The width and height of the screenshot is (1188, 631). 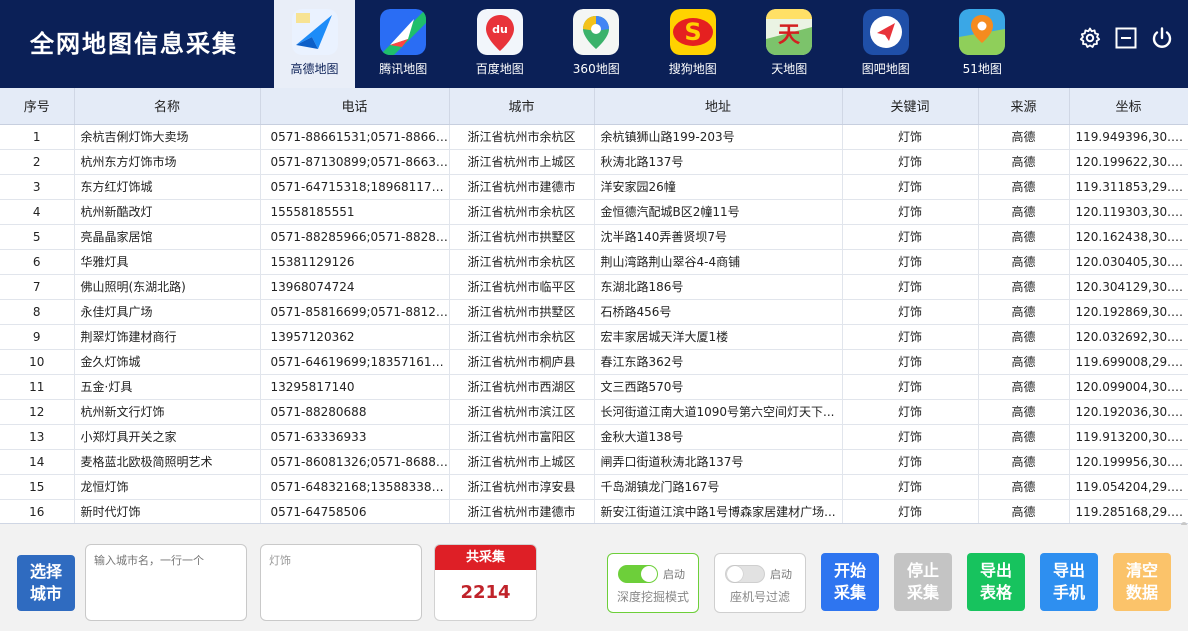 I want to click on tab-baidu: du 百度地图, so click(x=500, y=44).